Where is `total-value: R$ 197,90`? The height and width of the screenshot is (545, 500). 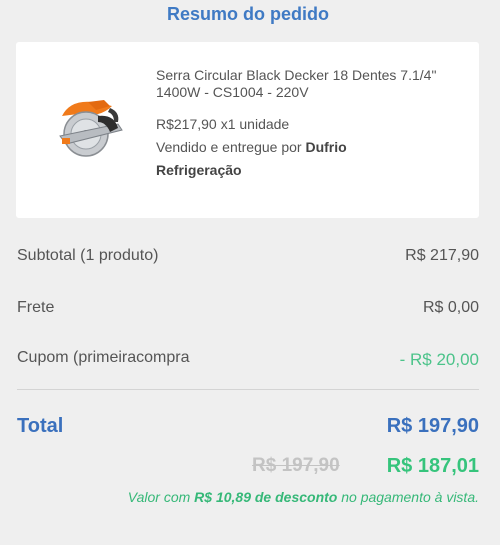 total-value: R$ 197,90 is located at coordinates (432, 426).